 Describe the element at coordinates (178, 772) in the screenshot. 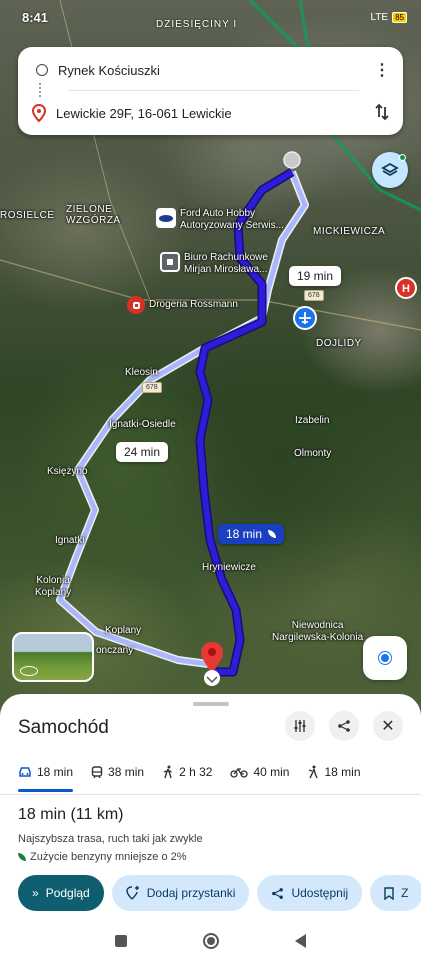

I see `tab-walk: 2 h 32` at that location.